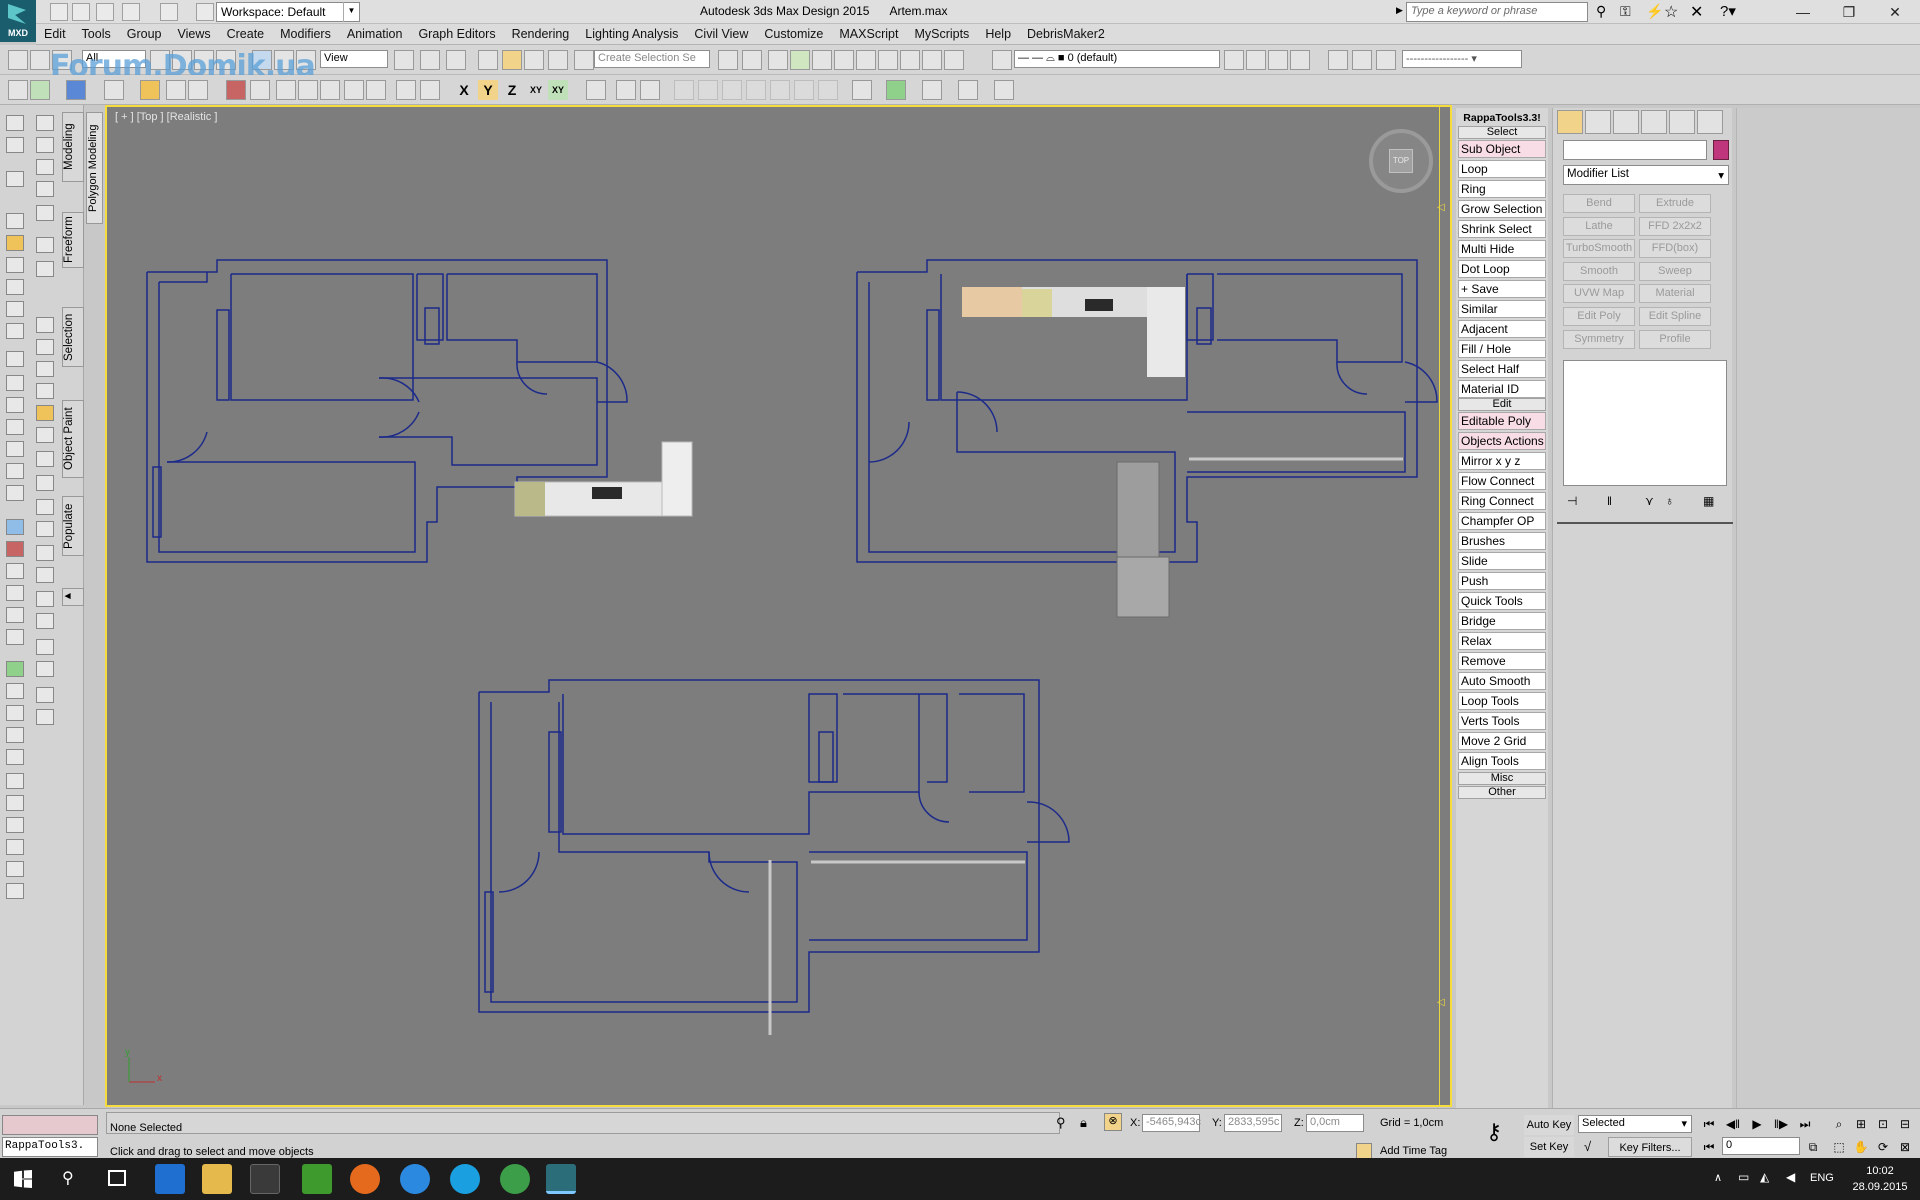  Describe the element at coordinates (68, 1178) in the screenshot. I see `search-icon: ⚲` at that location.